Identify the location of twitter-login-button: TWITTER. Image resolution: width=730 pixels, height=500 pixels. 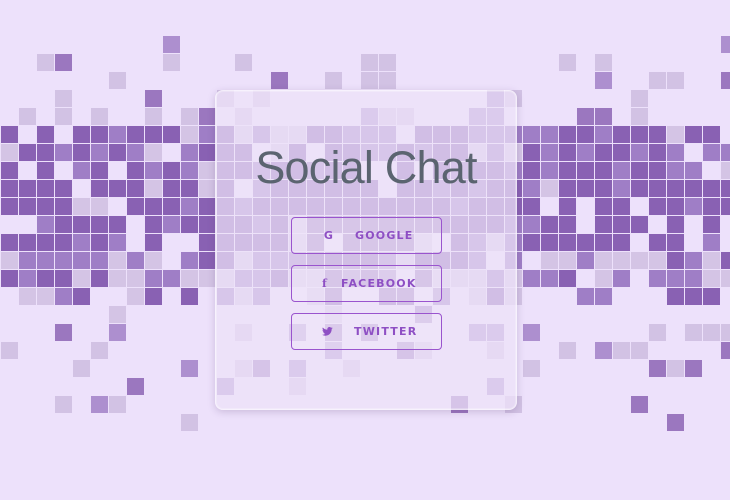
(366, 331).